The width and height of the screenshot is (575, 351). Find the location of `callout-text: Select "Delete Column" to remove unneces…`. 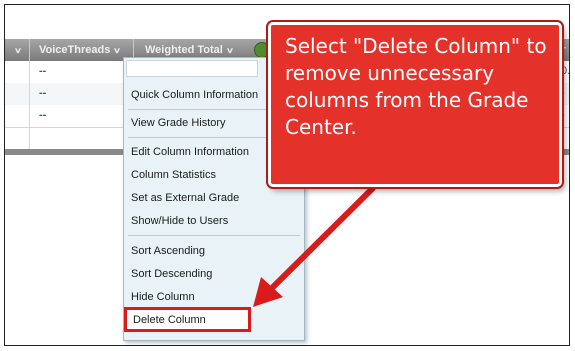

callout-text: Select "Delete Column" to remove unneces… is located at coordinates (416, 86).